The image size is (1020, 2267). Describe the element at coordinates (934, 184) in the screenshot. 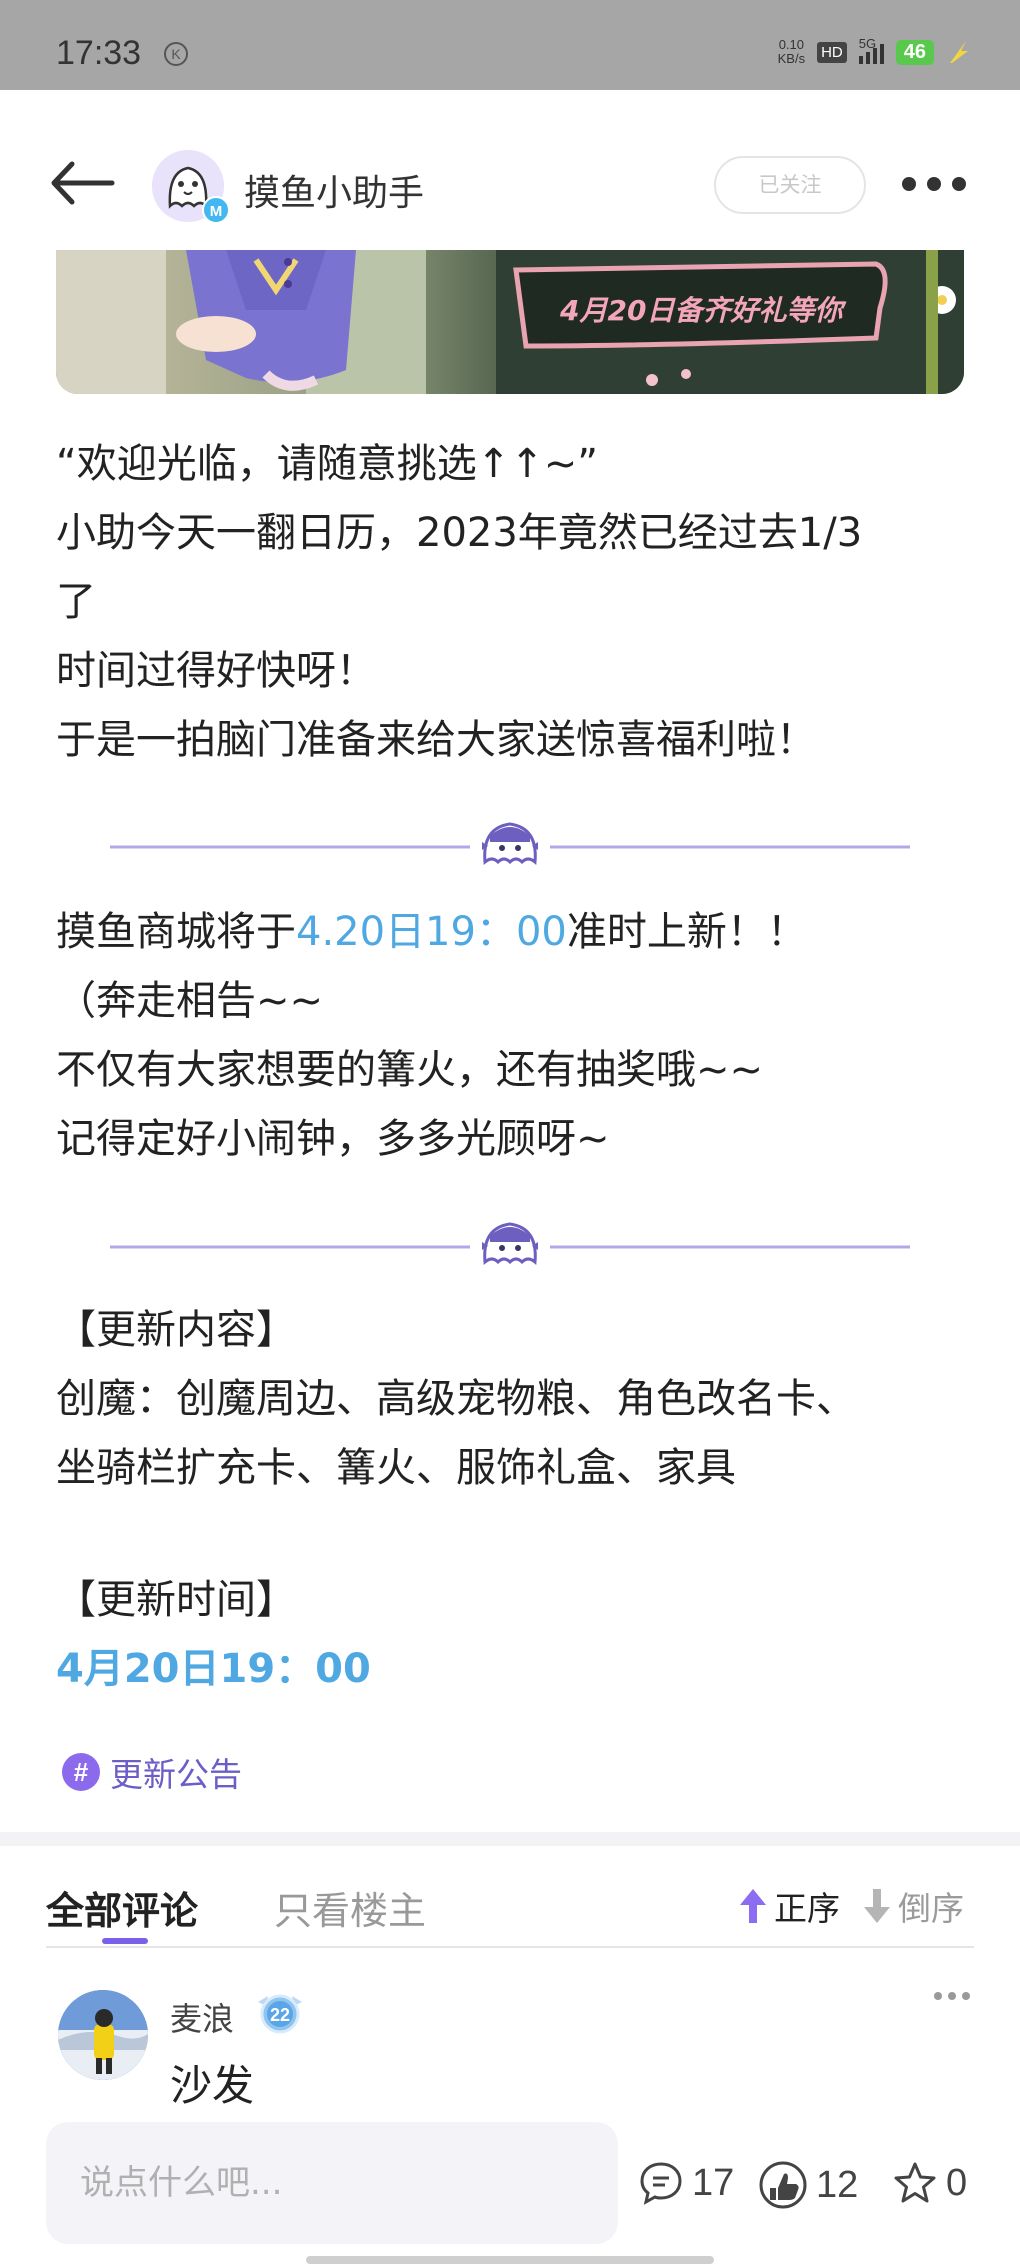

I see `more-options-icon` at that location.